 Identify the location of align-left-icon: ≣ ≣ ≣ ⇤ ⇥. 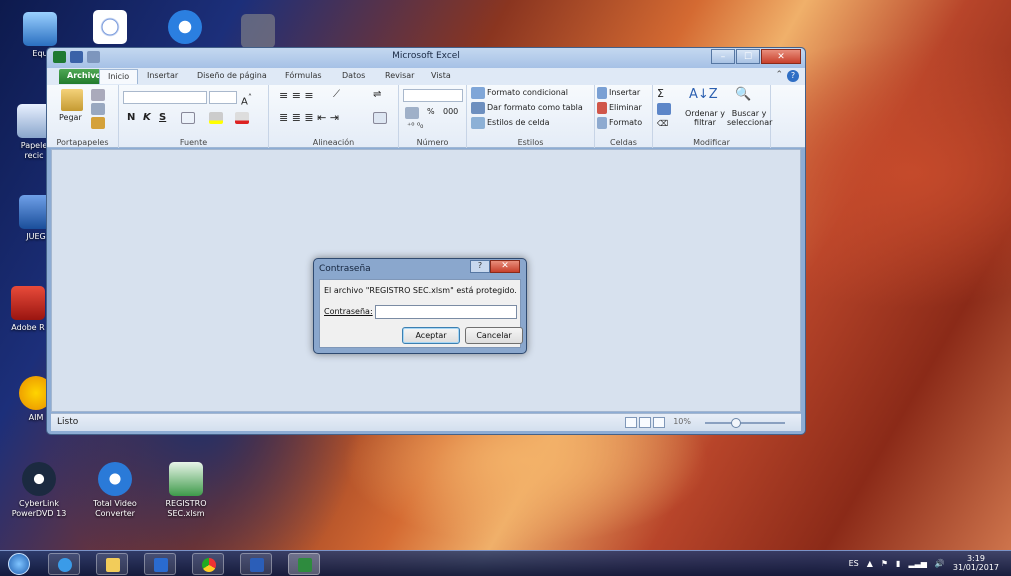
(309, 117).